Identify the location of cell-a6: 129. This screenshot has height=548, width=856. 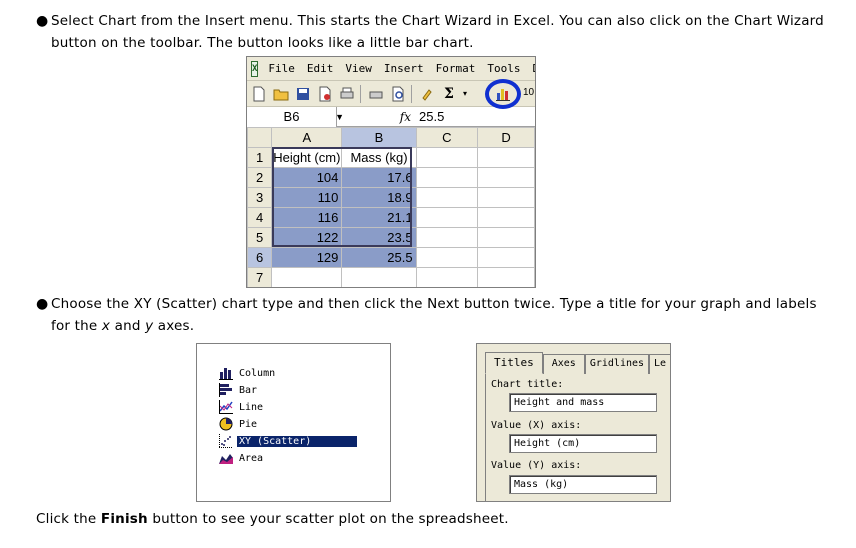
(307, 257).